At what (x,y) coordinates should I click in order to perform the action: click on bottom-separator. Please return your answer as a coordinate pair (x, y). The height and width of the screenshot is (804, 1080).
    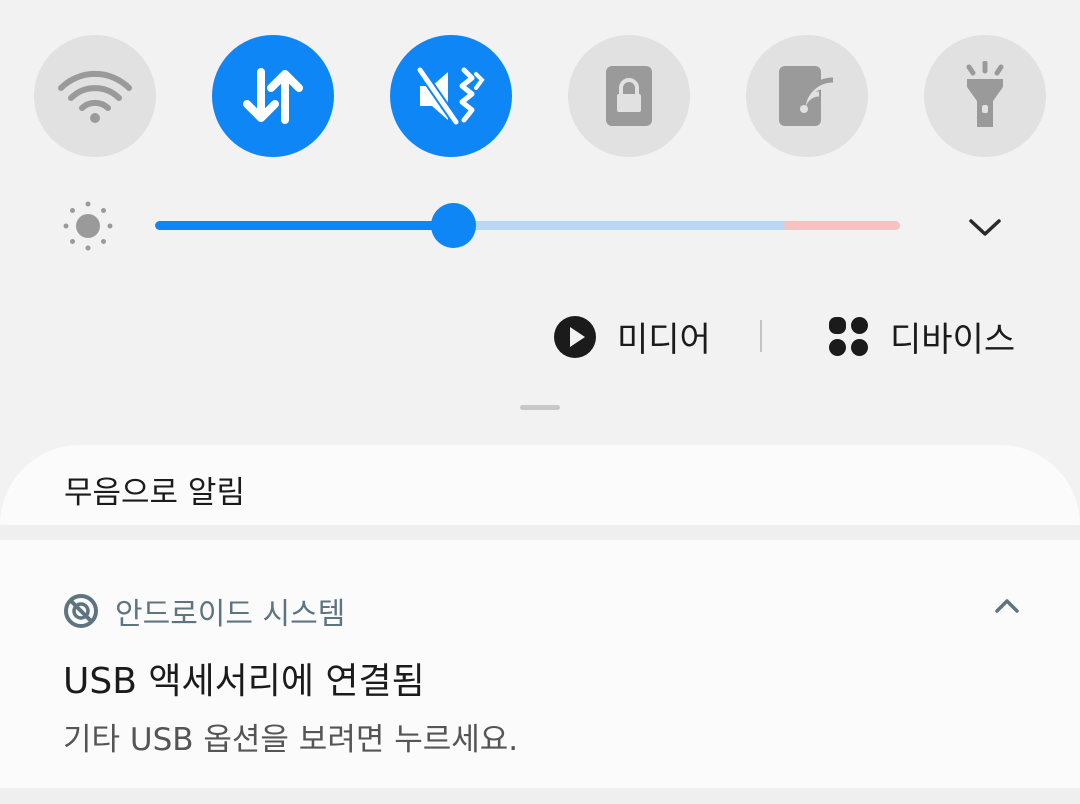
    Looking at the image, I should click on (540, 796).